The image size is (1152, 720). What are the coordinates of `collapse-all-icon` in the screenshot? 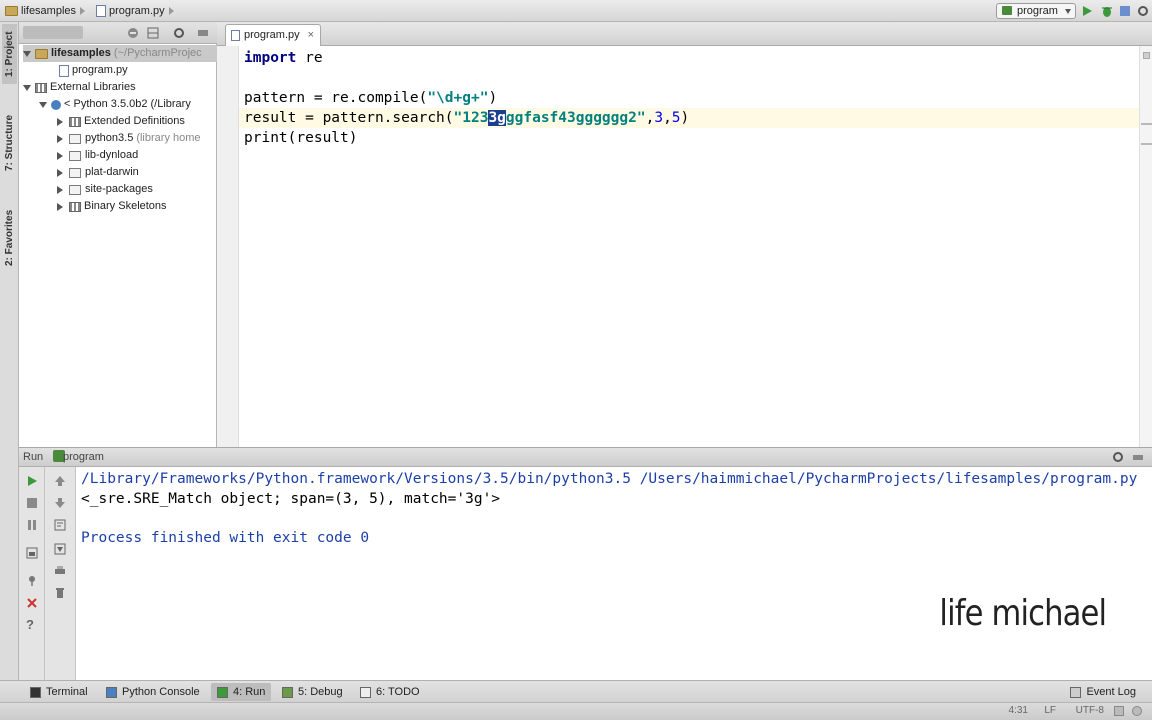 It's located at (133, 33).